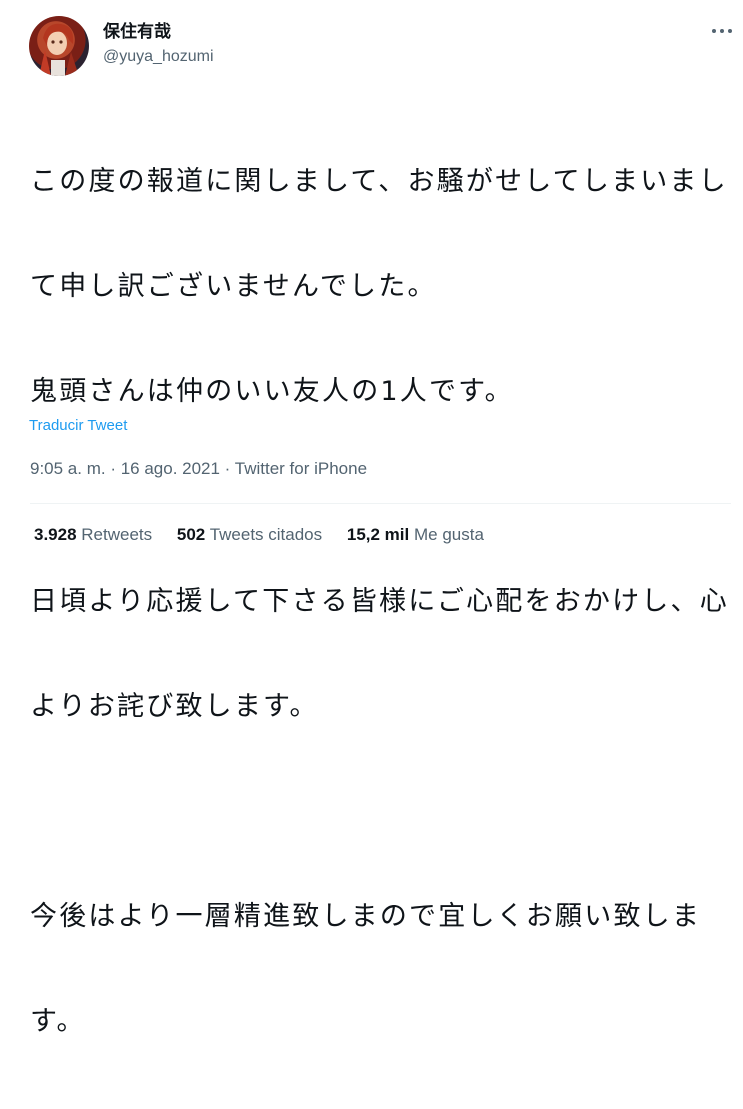 The image size is (743, 1109). What do you see at coordinates (380, 503) in the screenshot?
I see `divider` at bounding box center [380, 503].